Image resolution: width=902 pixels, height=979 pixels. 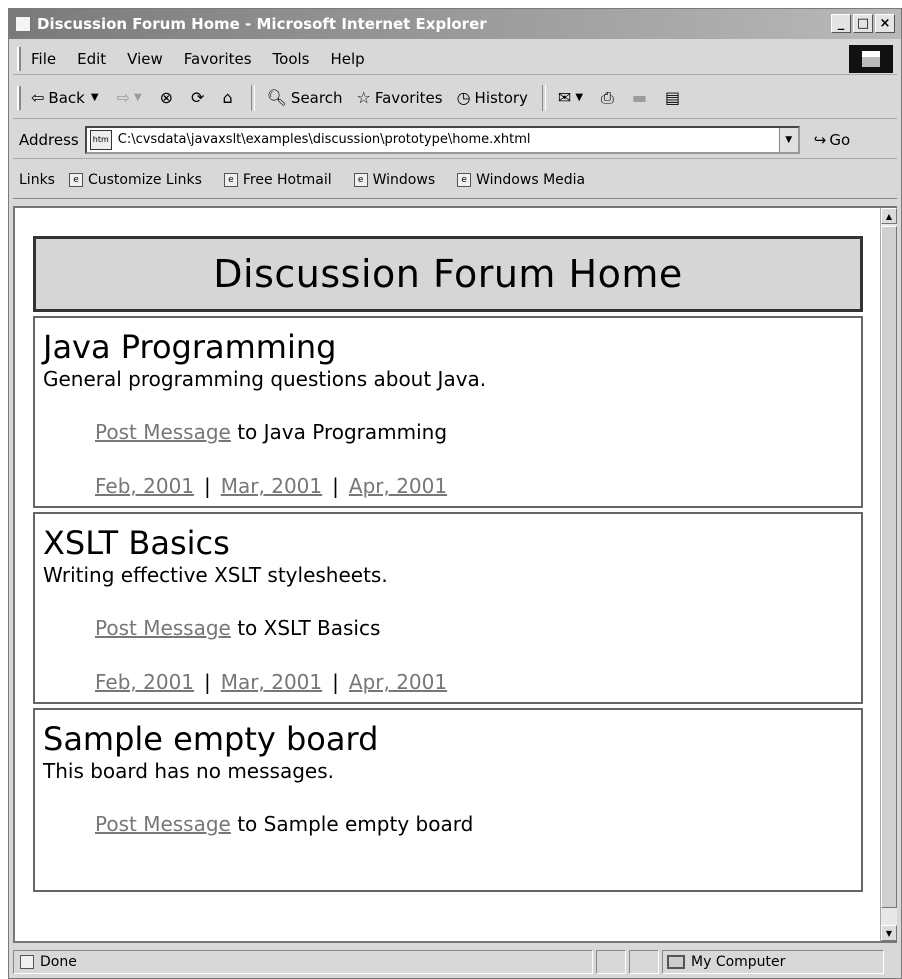 What do you see at coordinates (58, 962) in the screenshot?
I see `status-text: Done` at bounding box center [58, 962].